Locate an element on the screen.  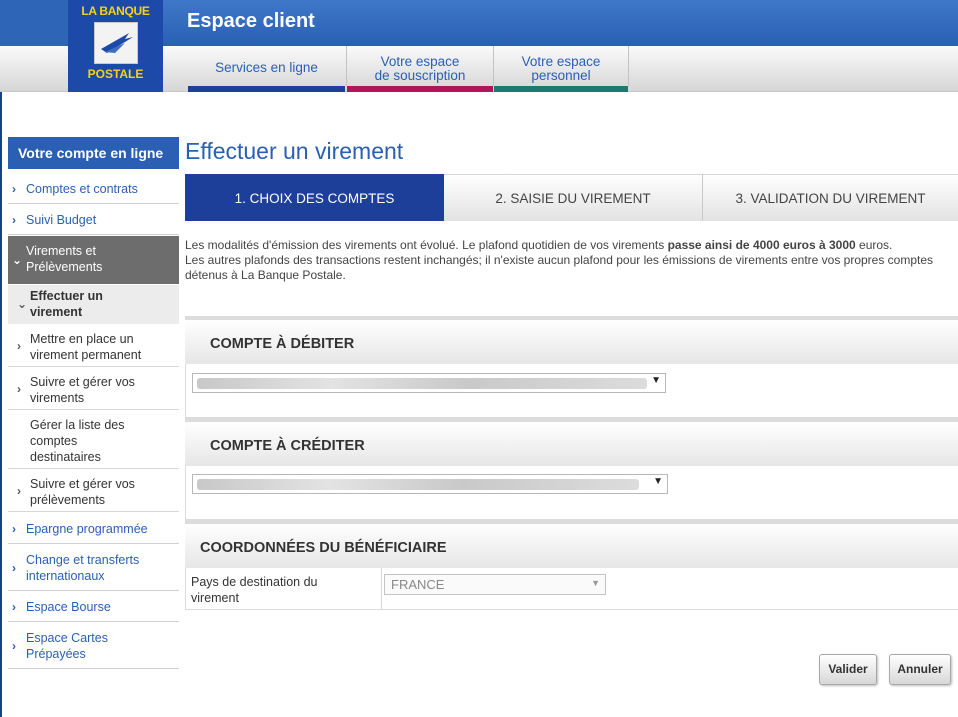
sidebar-item-label: Espace Bourse is located at coordinates (68, 607).